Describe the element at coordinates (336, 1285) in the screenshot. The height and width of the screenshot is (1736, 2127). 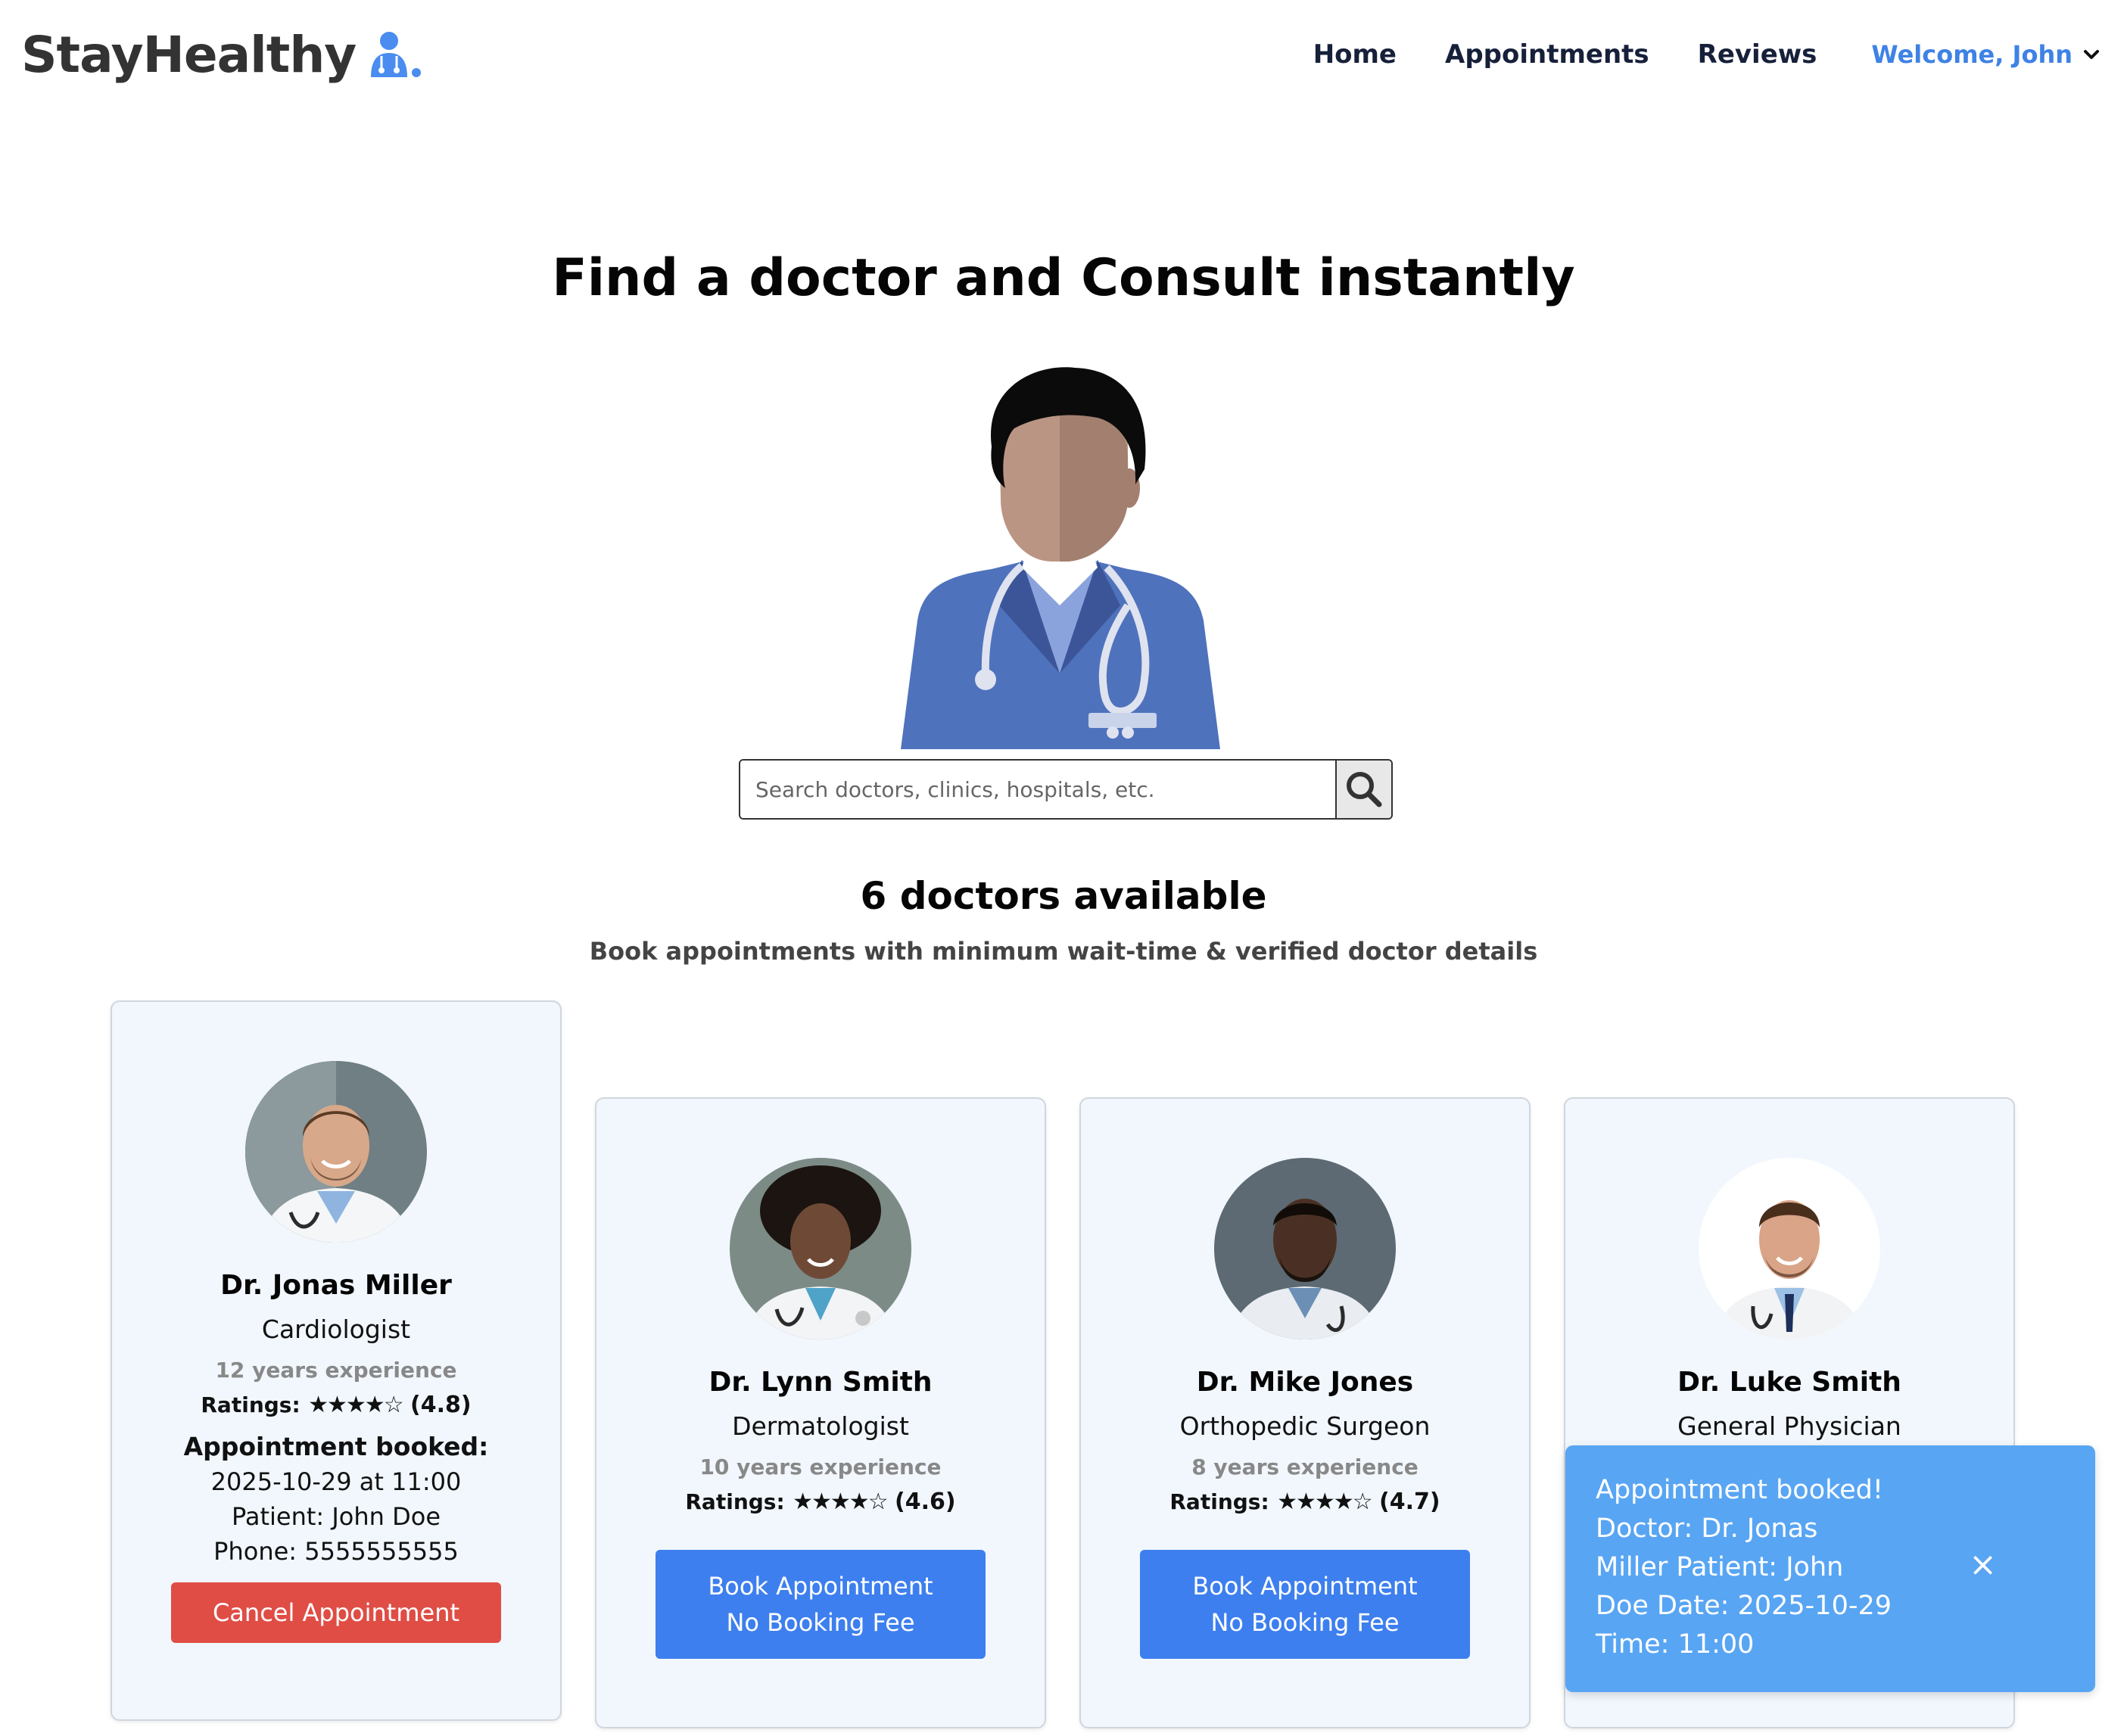
I see `doctor-name: Dr. Jonas Miller` at that location.